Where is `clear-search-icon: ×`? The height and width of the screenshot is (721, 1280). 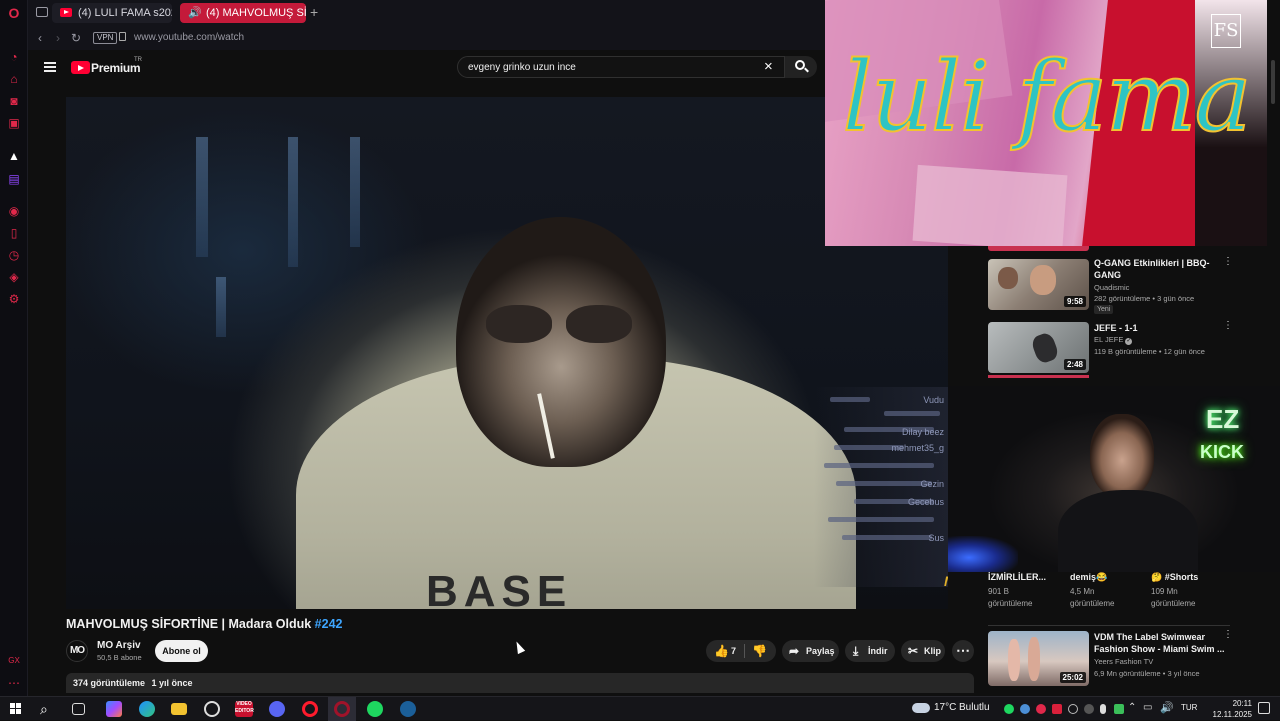
clear-search-icon: × is located at coordinates (768, 66).